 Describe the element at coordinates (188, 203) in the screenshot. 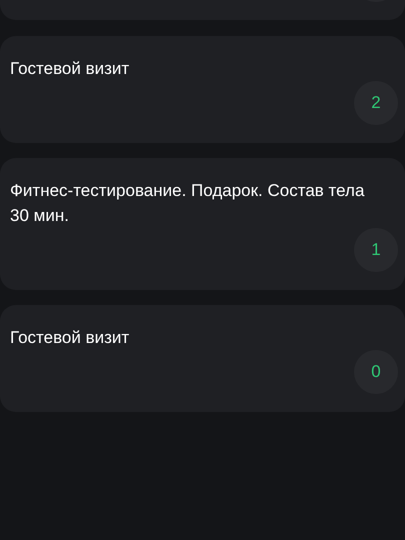

I see `service-title: Фитнес-тестирование. Подарок. Состав тела 30 мин.` at that location.